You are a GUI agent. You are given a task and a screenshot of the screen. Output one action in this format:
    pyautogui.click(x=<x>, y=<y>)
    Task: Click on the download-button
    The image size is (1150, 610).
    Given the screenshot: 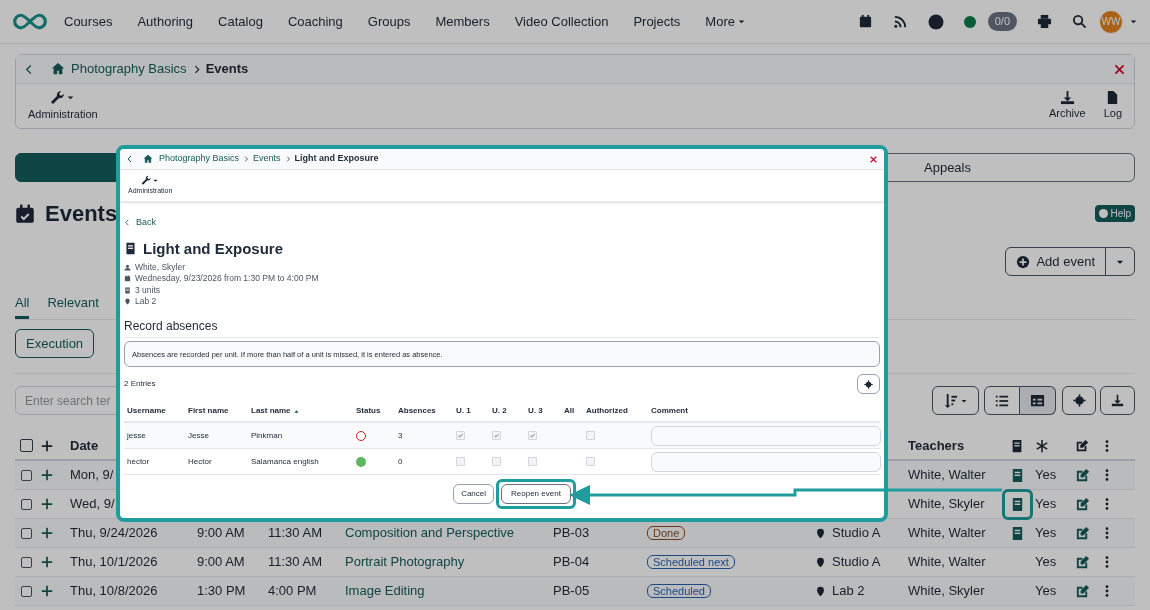 What is the action you would take?
    pyautogui.click(x=1117, y=400)
    